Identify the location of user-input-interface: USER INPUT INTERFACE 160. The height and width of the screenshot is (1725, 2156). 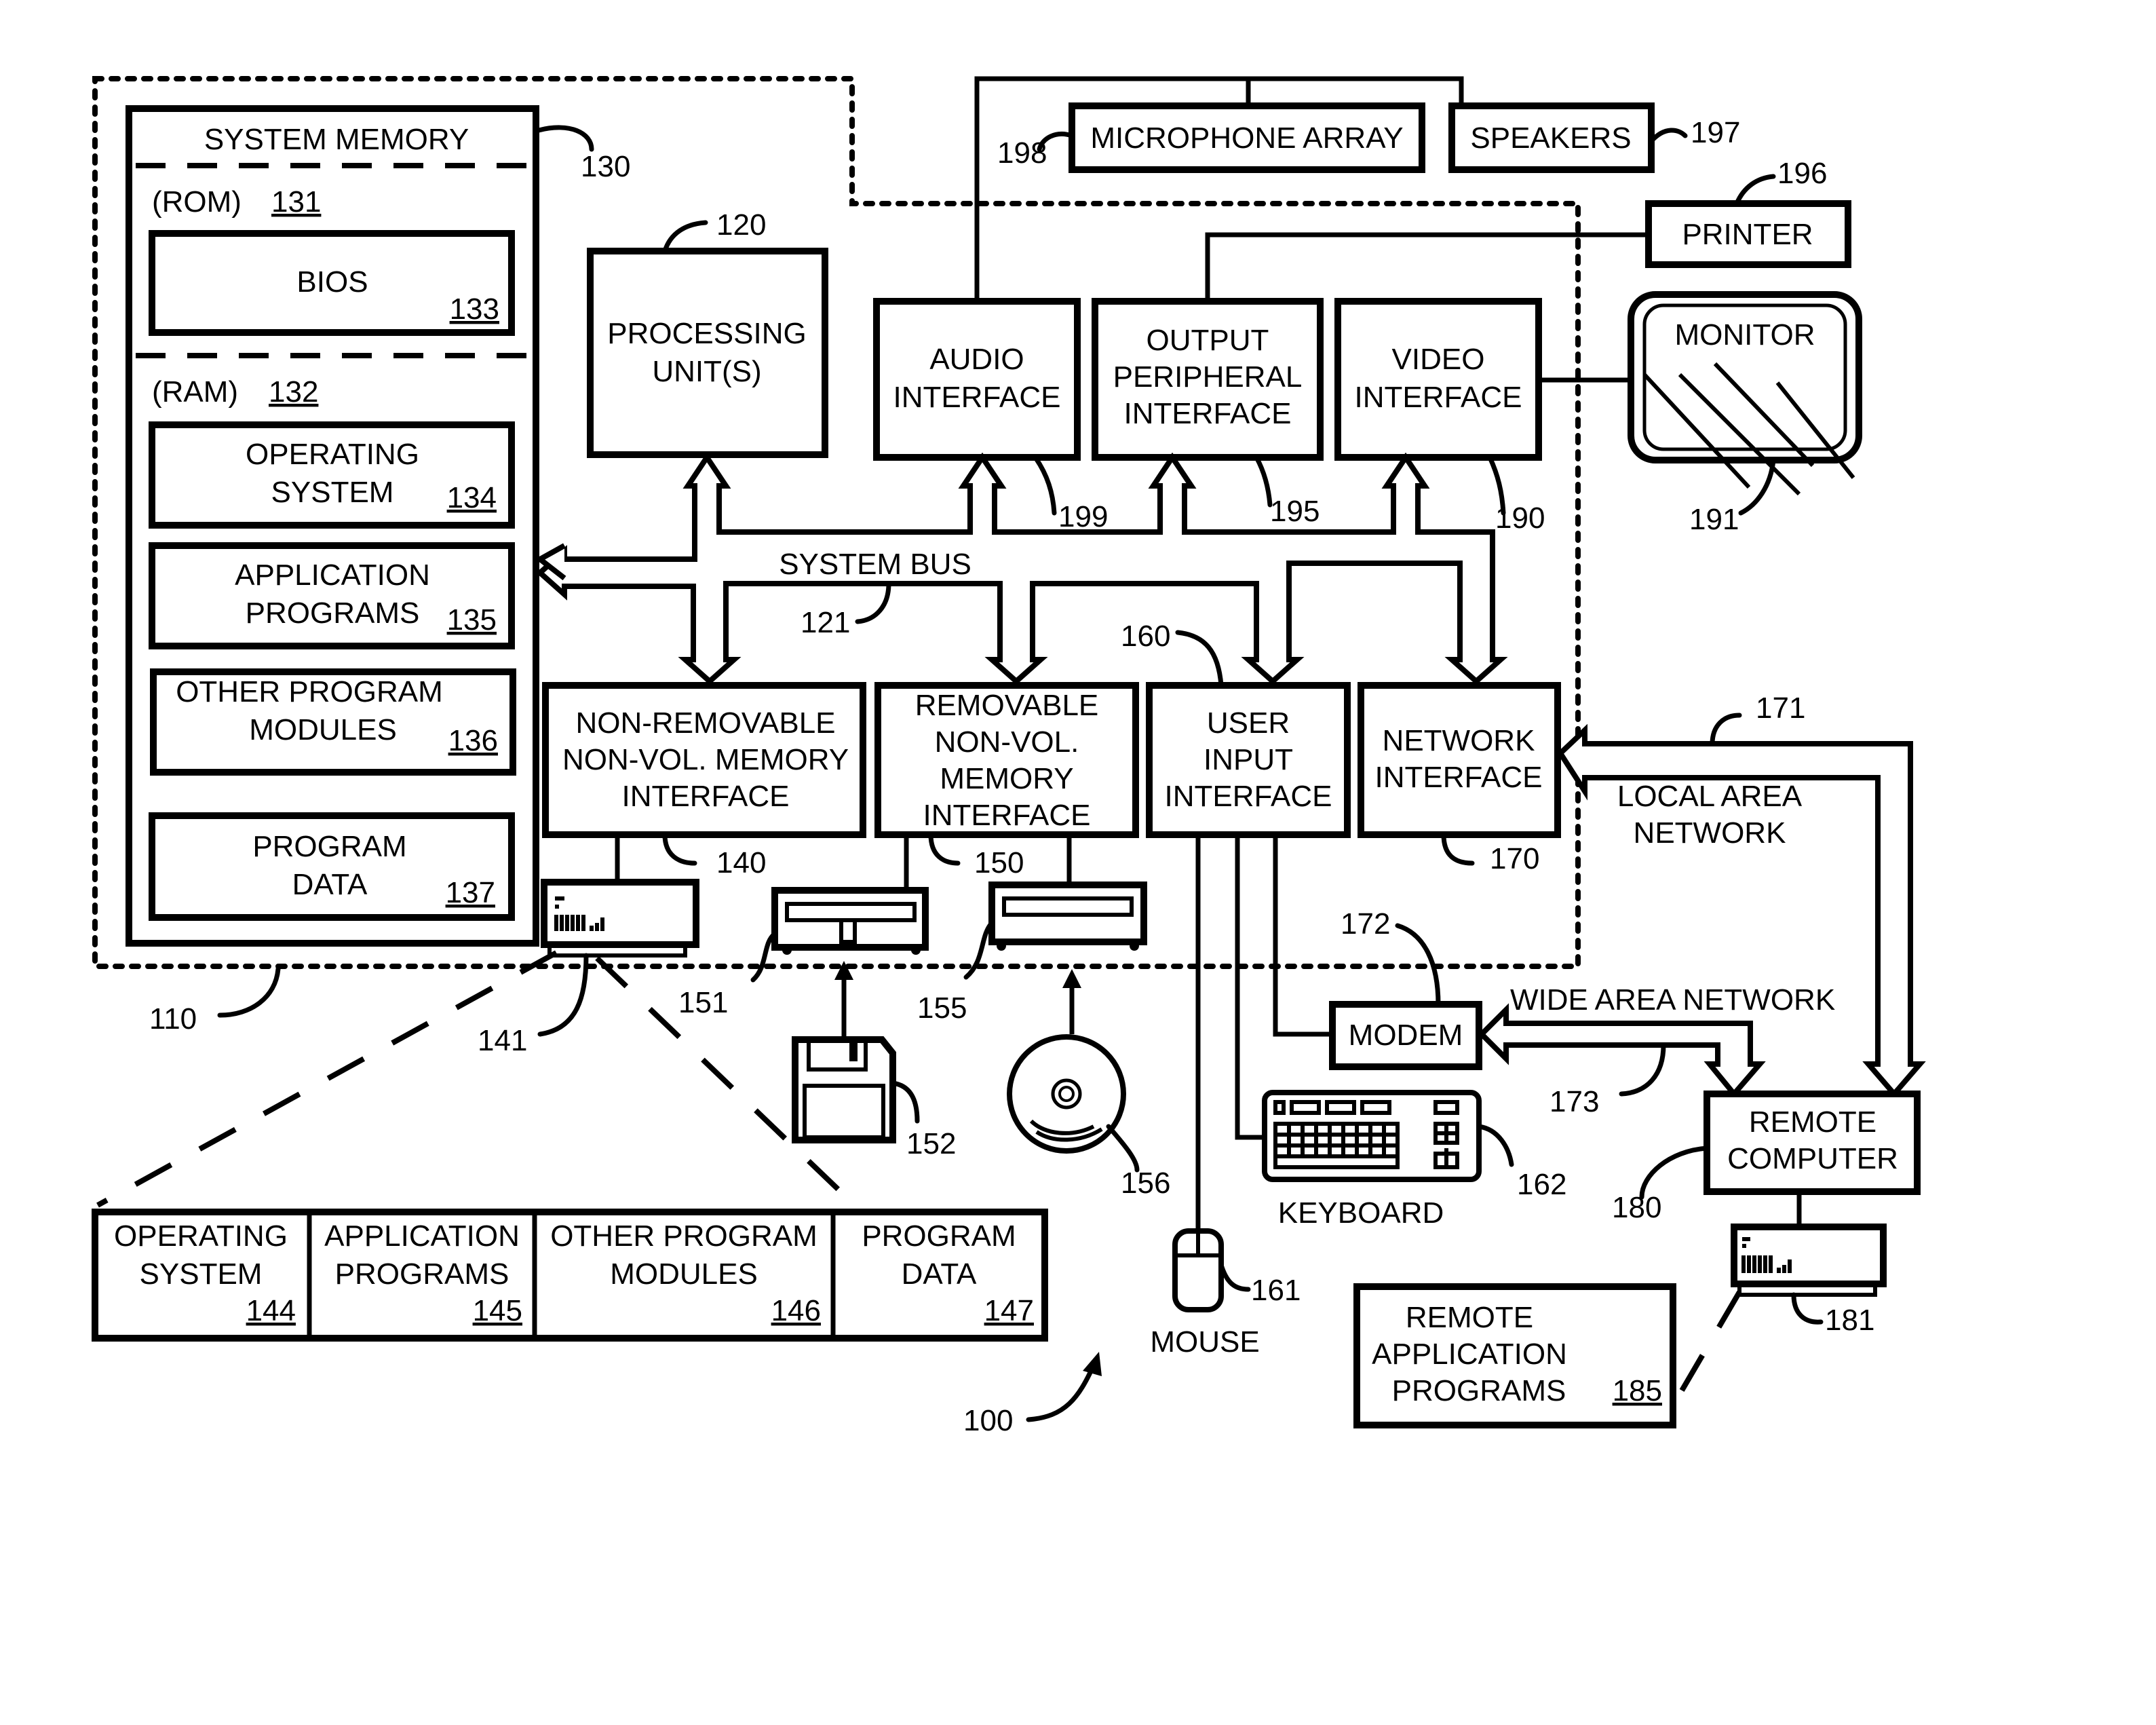
(1236, 729).